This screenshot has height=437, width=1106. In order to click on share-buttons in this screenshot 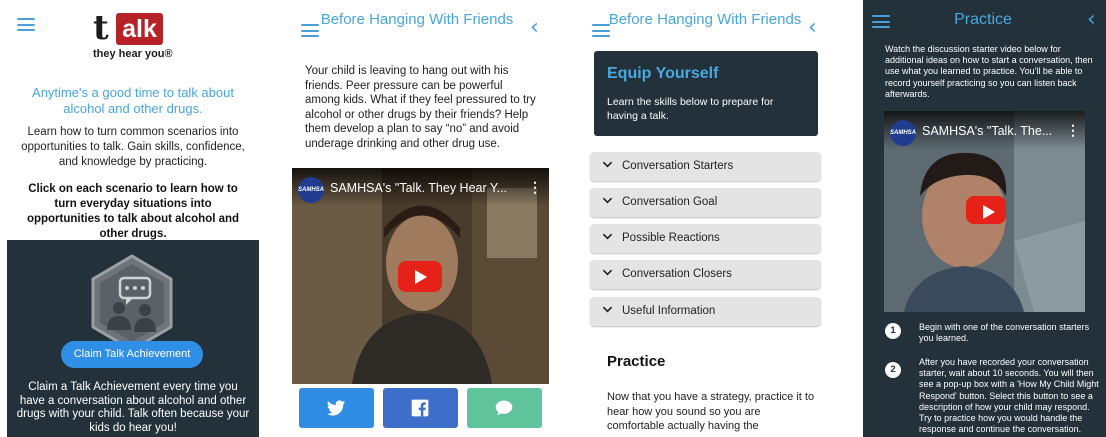, I will do `click(420, 408)`.